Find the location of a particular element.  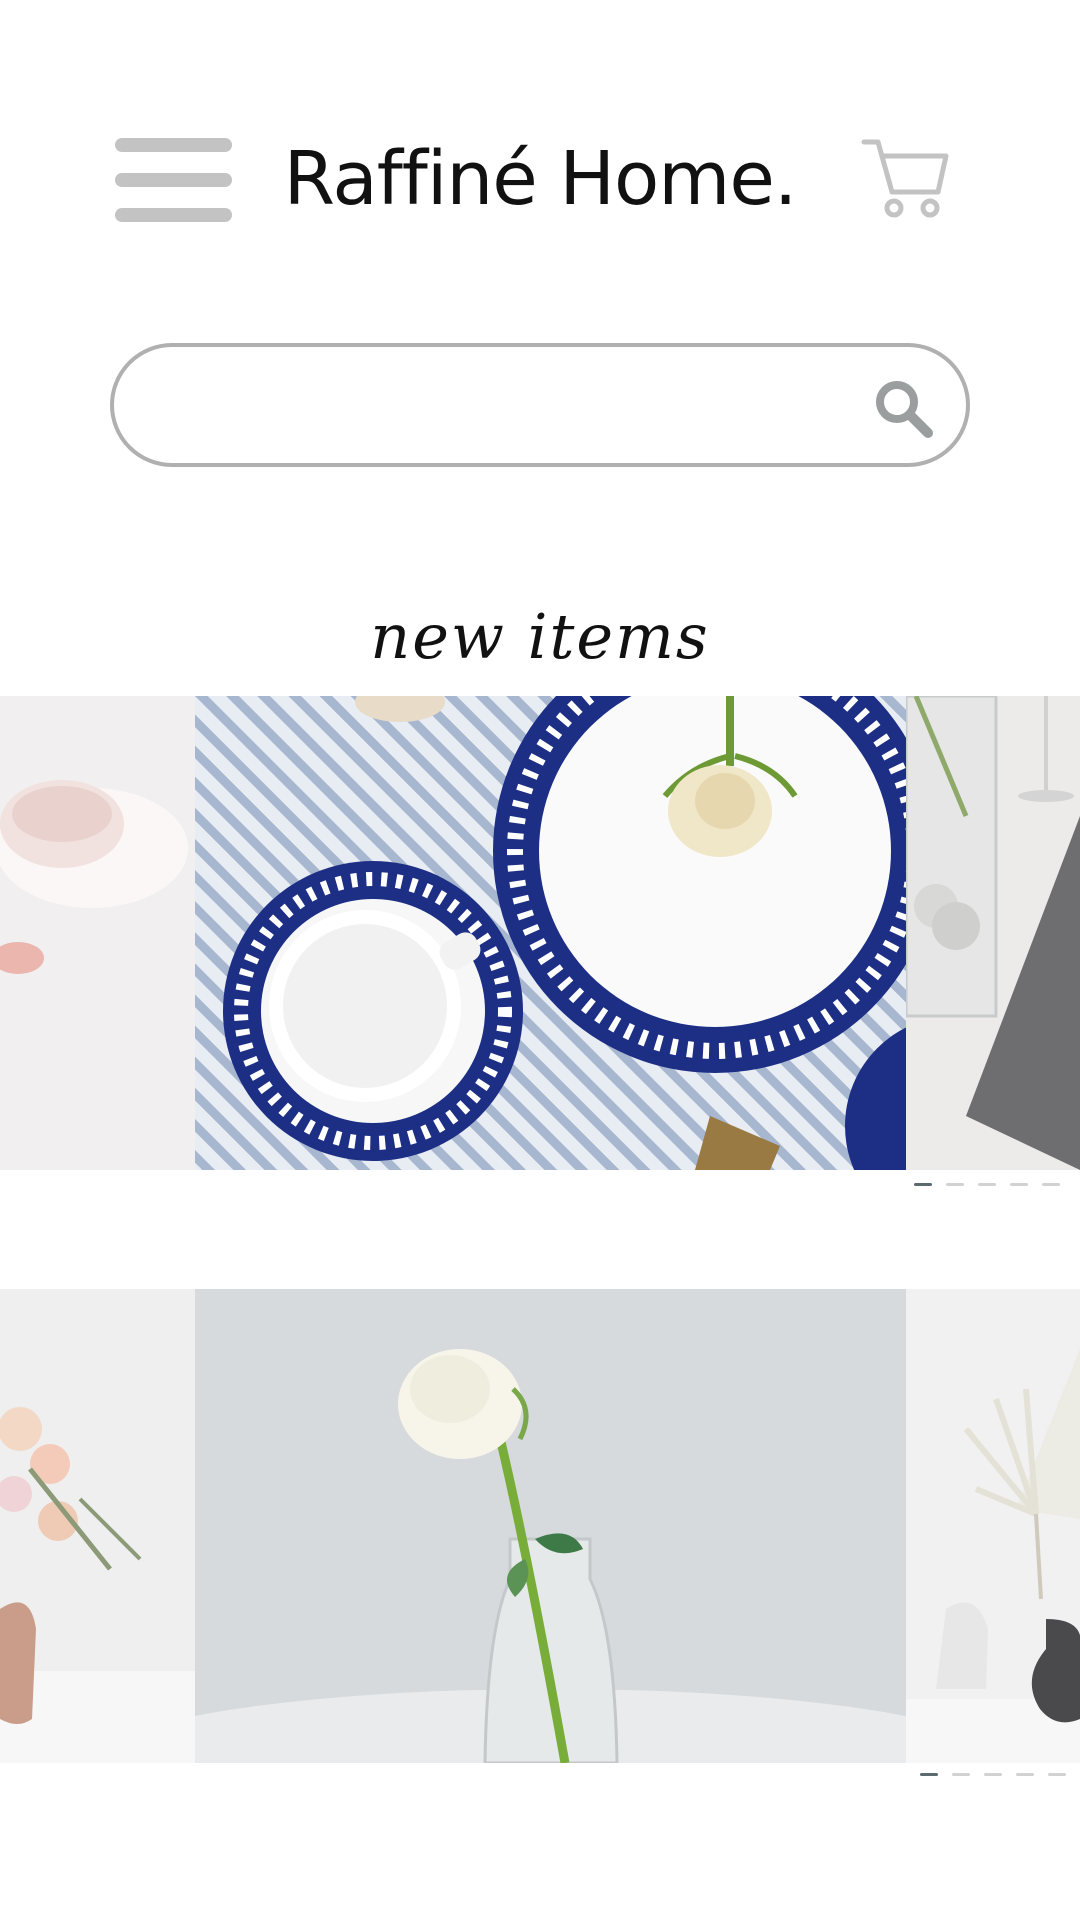

brand-title: Raffiné Home. is located at coordinates (540, 179).